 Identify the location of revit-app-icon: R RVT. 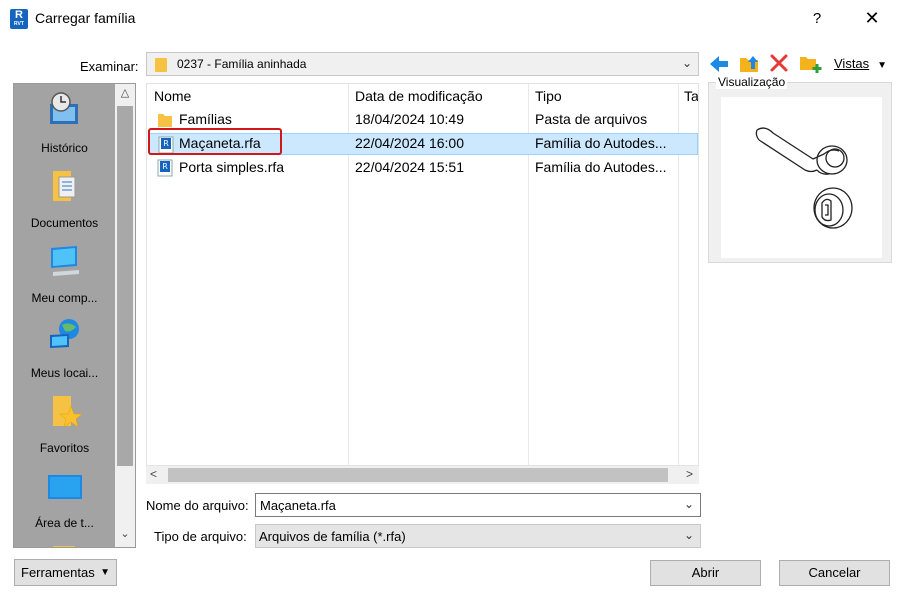
(19, 19).